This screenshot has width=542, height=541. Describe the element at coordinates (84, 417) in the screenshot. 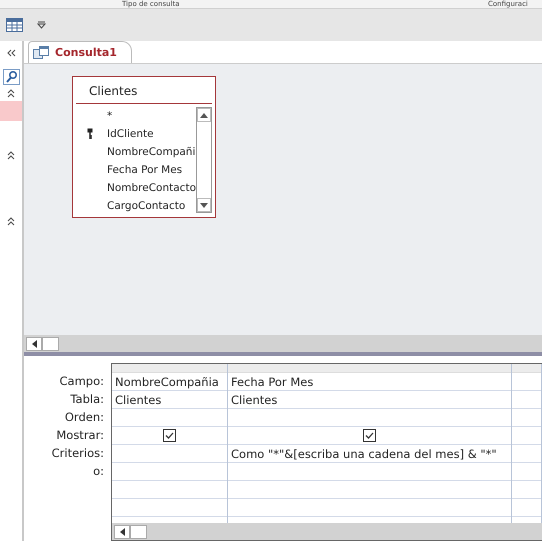

I see `row-label: Orden:` at that location.